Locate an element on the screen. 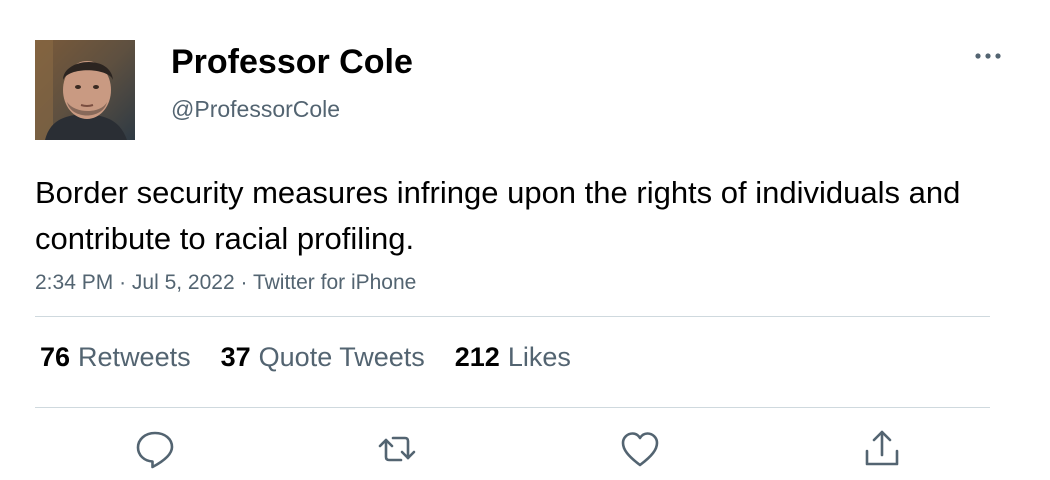  quote-tweets-label: Quote Tweets is located at coordinates (341, 357).